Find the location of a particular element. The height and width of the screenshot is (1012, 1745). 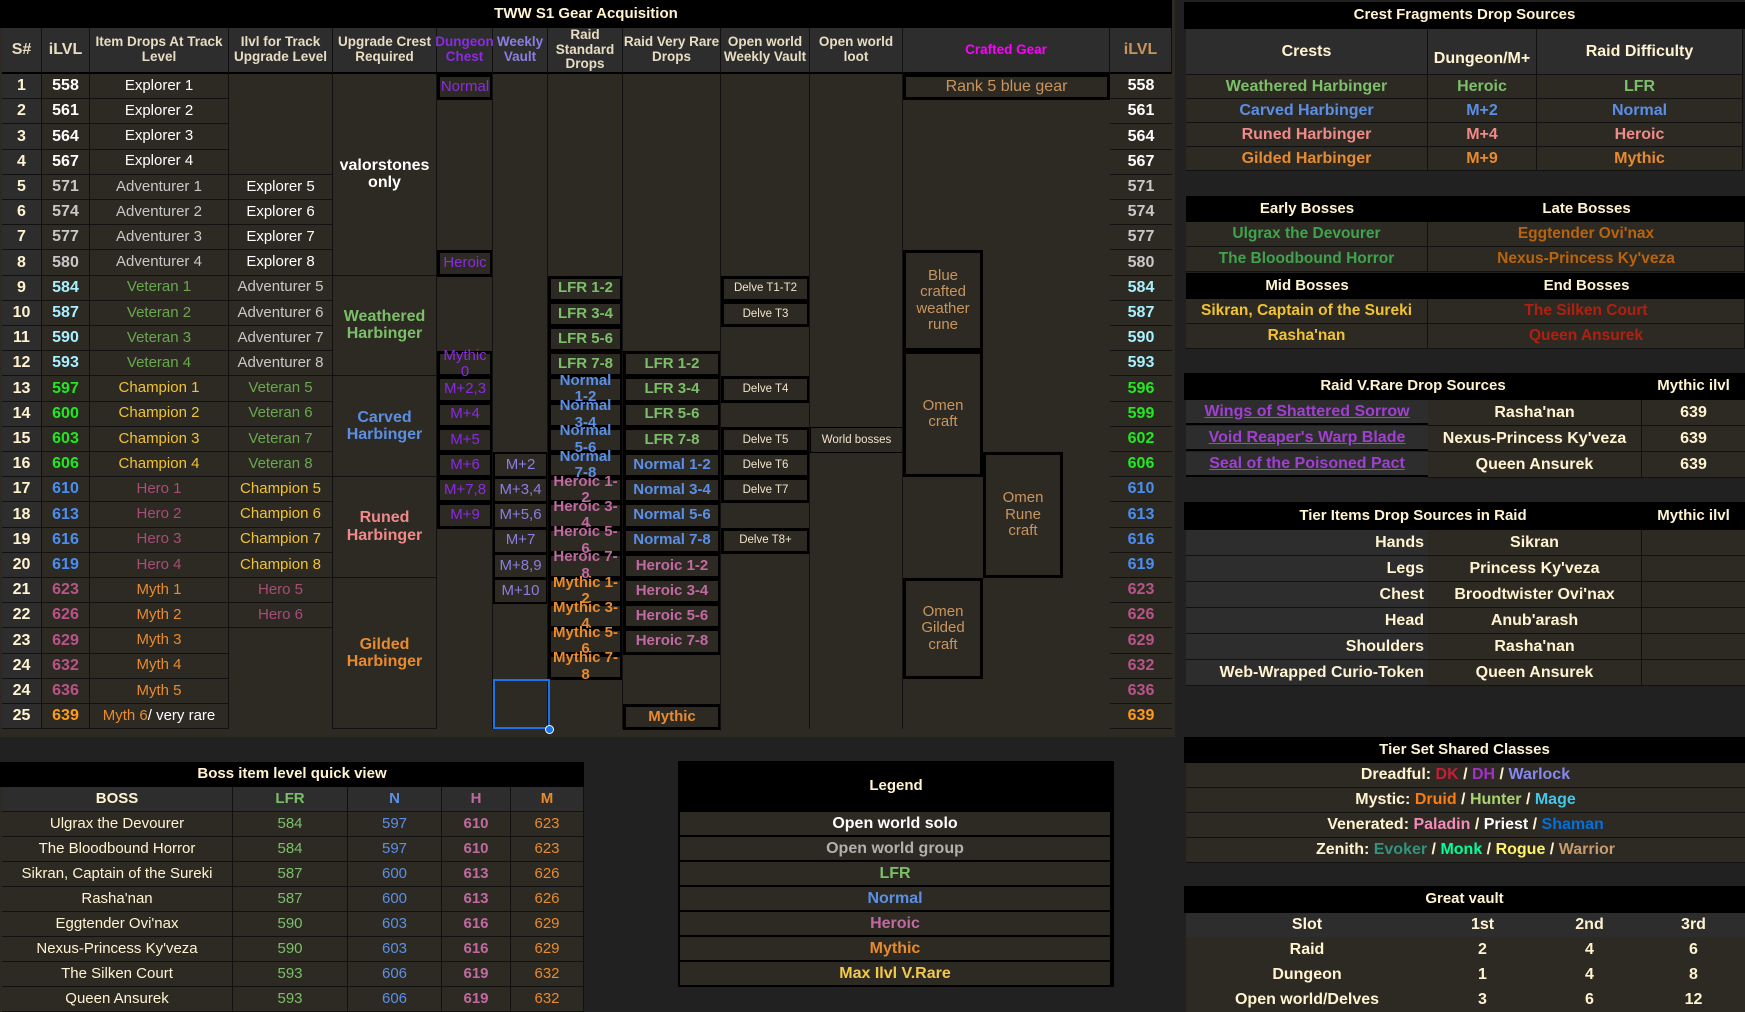

vrare-item-link: Wings of Shattered Sorrow is located at coordinates (1306, 412).